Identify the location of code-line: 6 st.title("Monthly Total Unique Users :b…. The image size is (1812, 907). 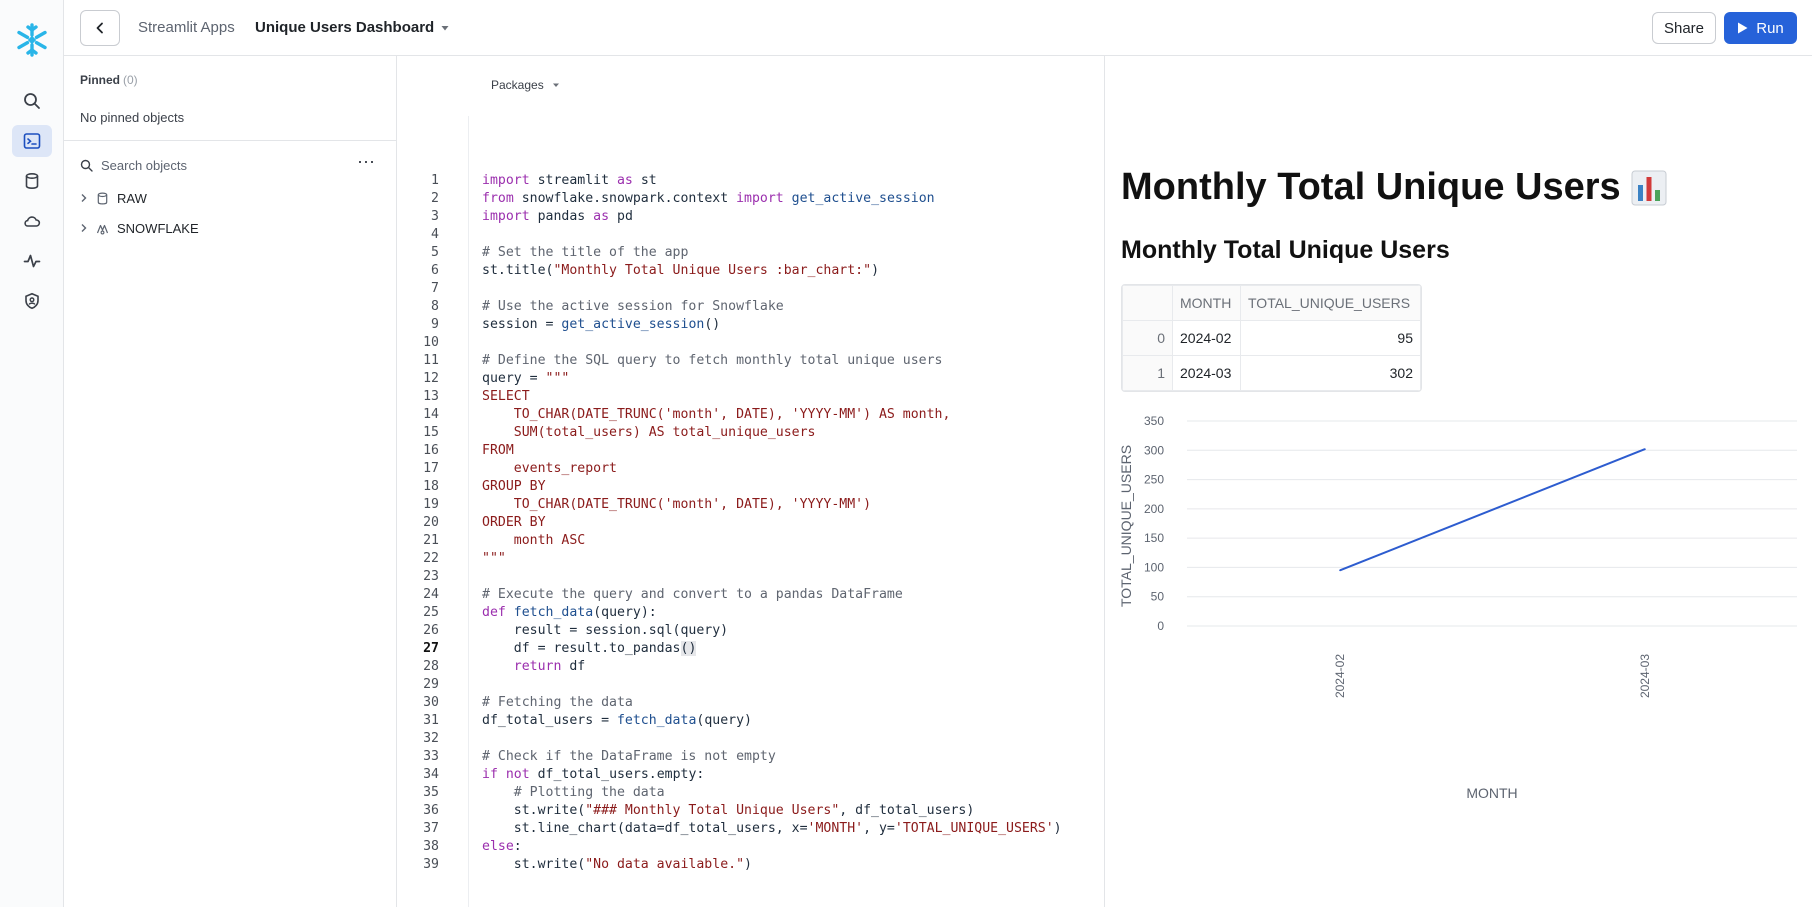
(751, 271).